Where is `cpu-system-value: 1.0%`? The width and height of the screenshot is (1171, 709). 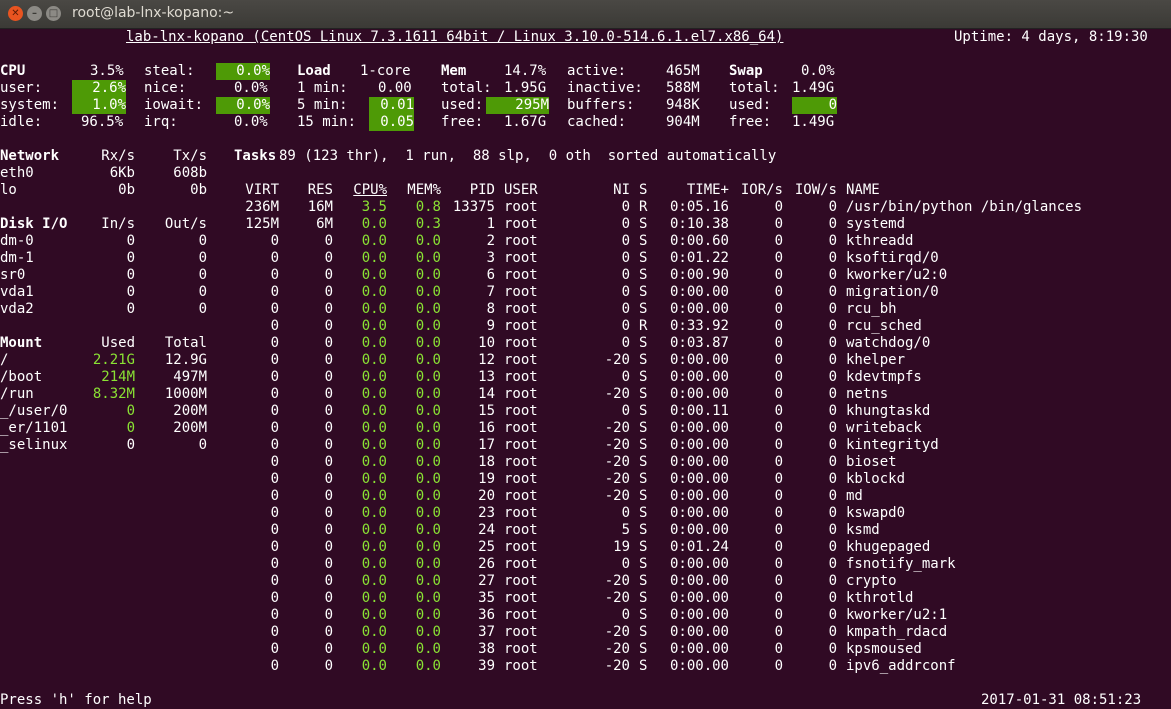
cpu-system-value: 1.0% is located at coordinates (99, 105).